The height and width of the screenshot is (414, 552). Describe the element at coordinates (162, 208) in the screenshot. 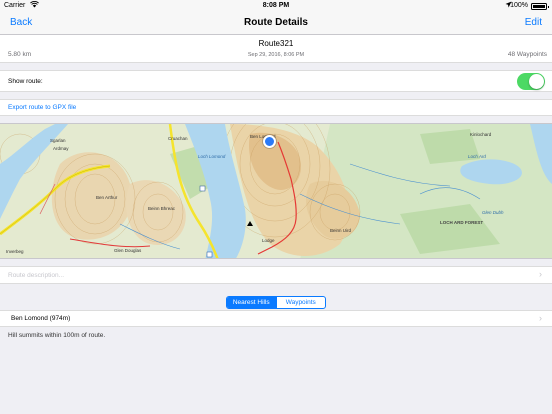

I see `map-label-beinn-bhreac: Beinn Bhreac` at that location.